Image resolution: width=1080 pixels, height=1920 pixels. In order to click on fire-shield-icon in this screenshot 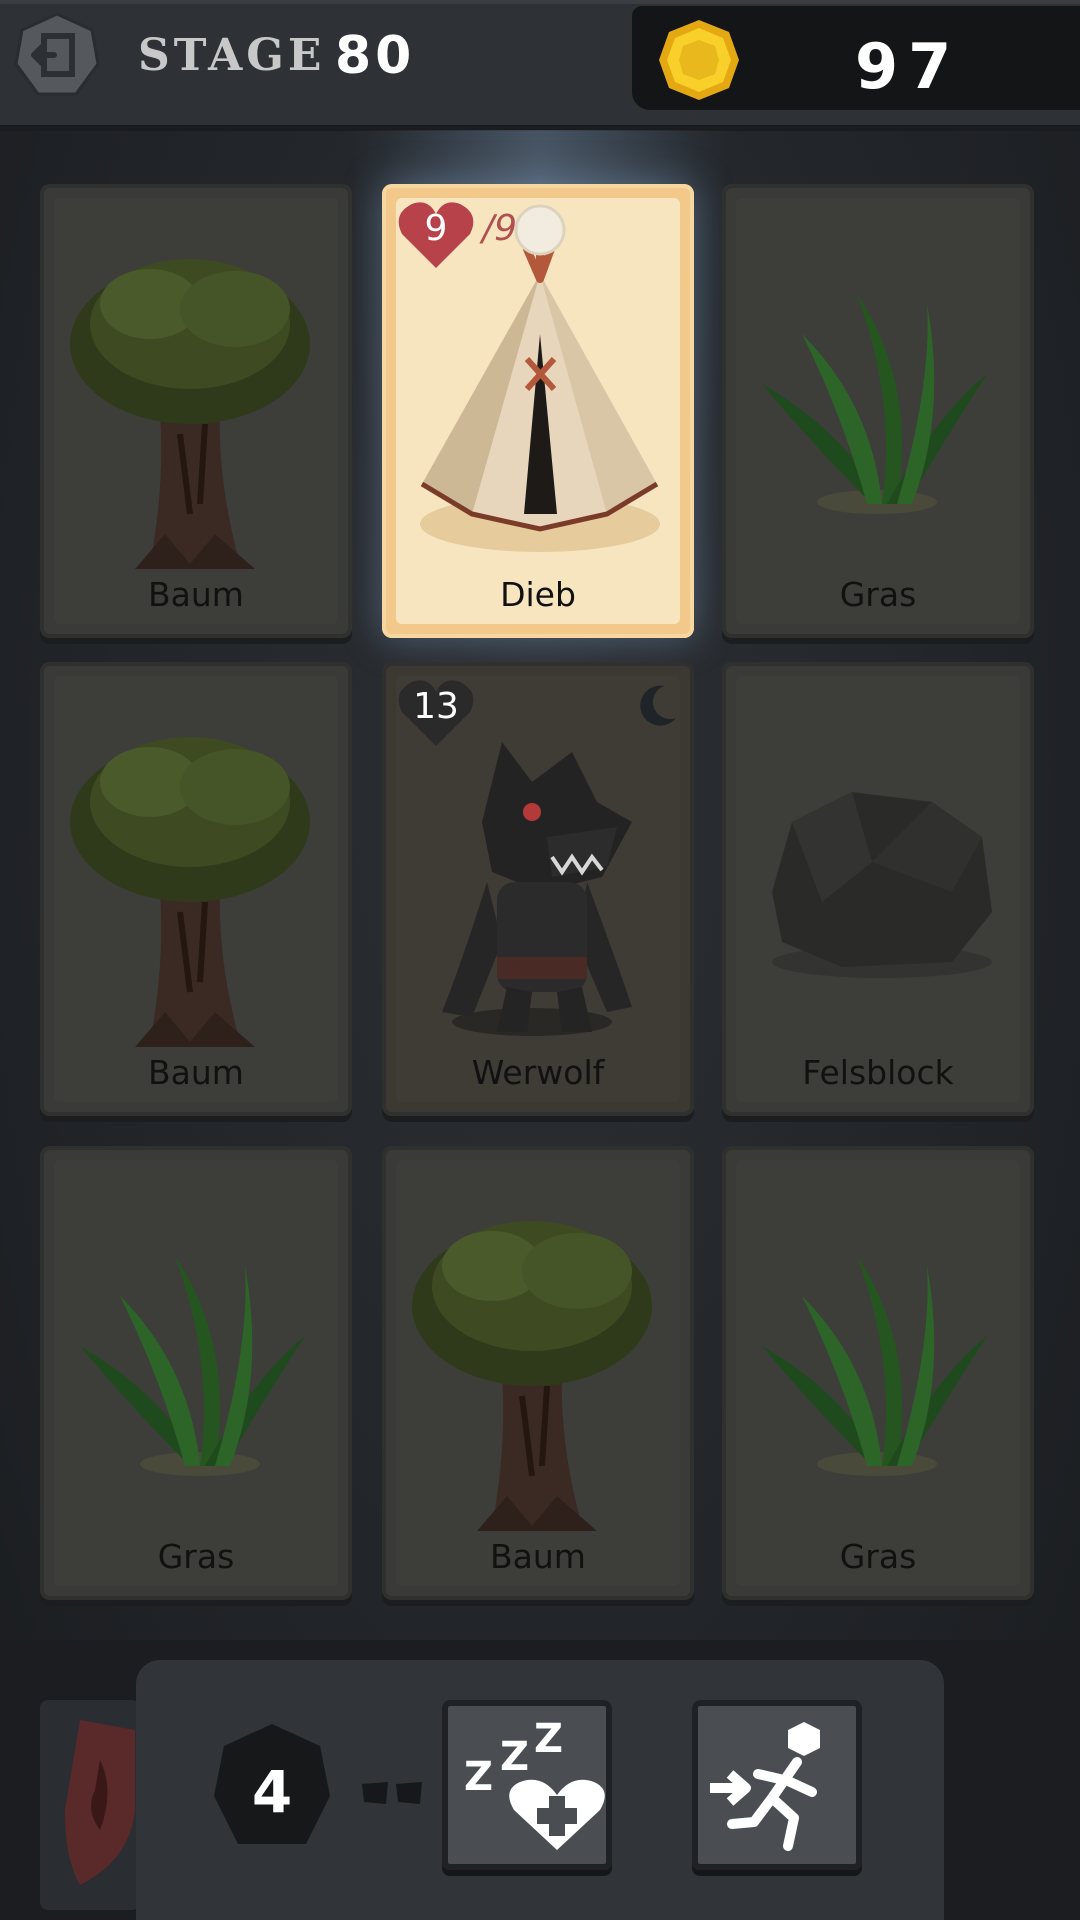, I will do `click(100, 1802)`.